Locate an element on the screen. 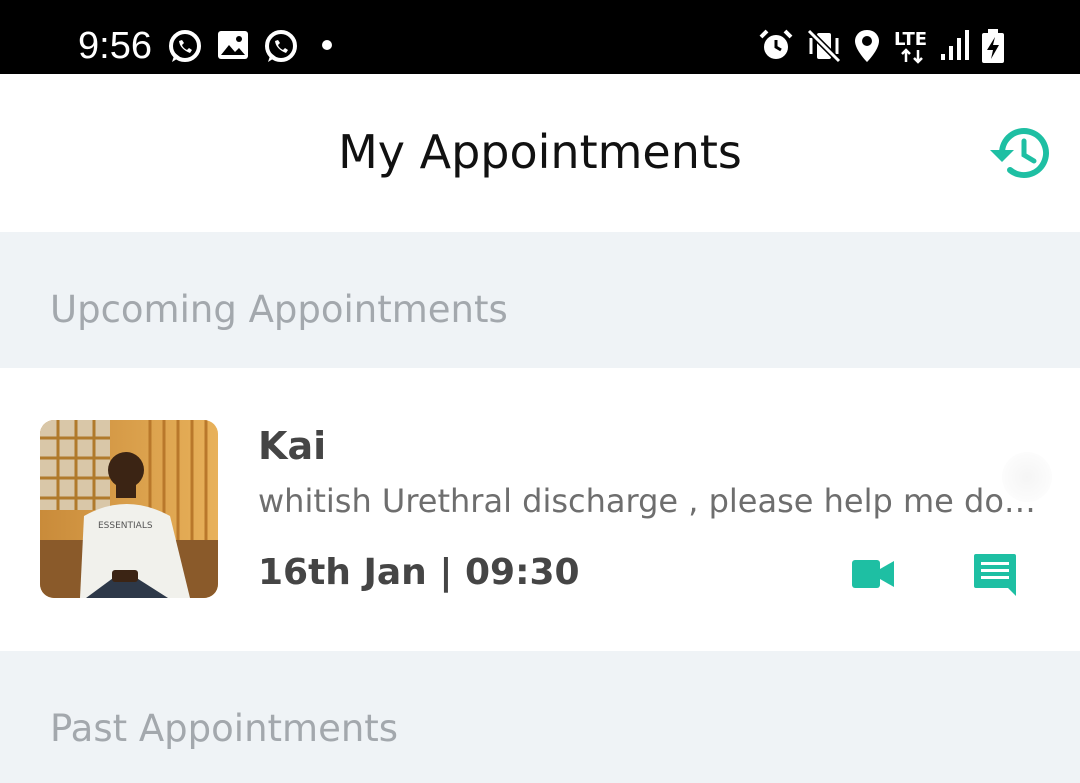 Image resolution: width=1080 pixels, height=783 pixels. svg-text: ESSENTIALS is located at coordinates (125, 526).